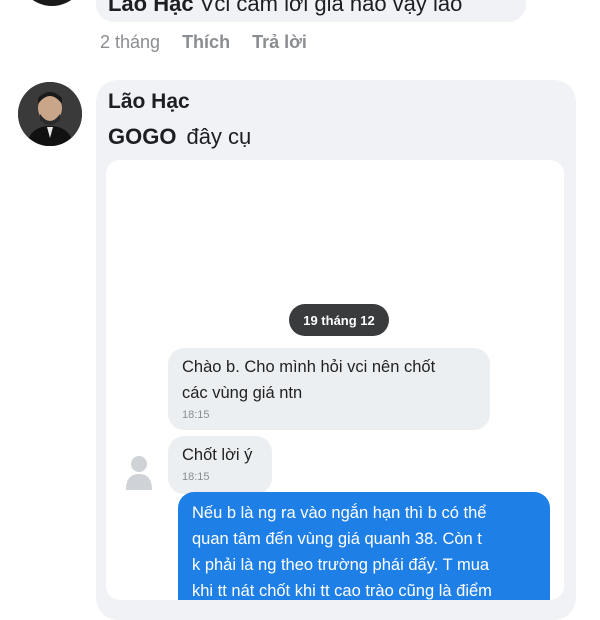  I want to click on incoming-message: Chốt lời ý 18:15, so click(220, 465).